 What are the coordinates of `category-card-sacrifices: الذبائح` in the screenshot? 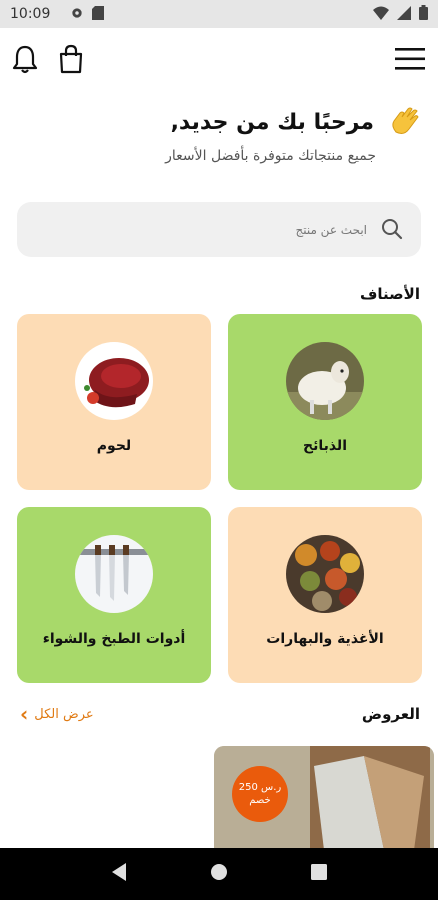 It's located at (325, 402).